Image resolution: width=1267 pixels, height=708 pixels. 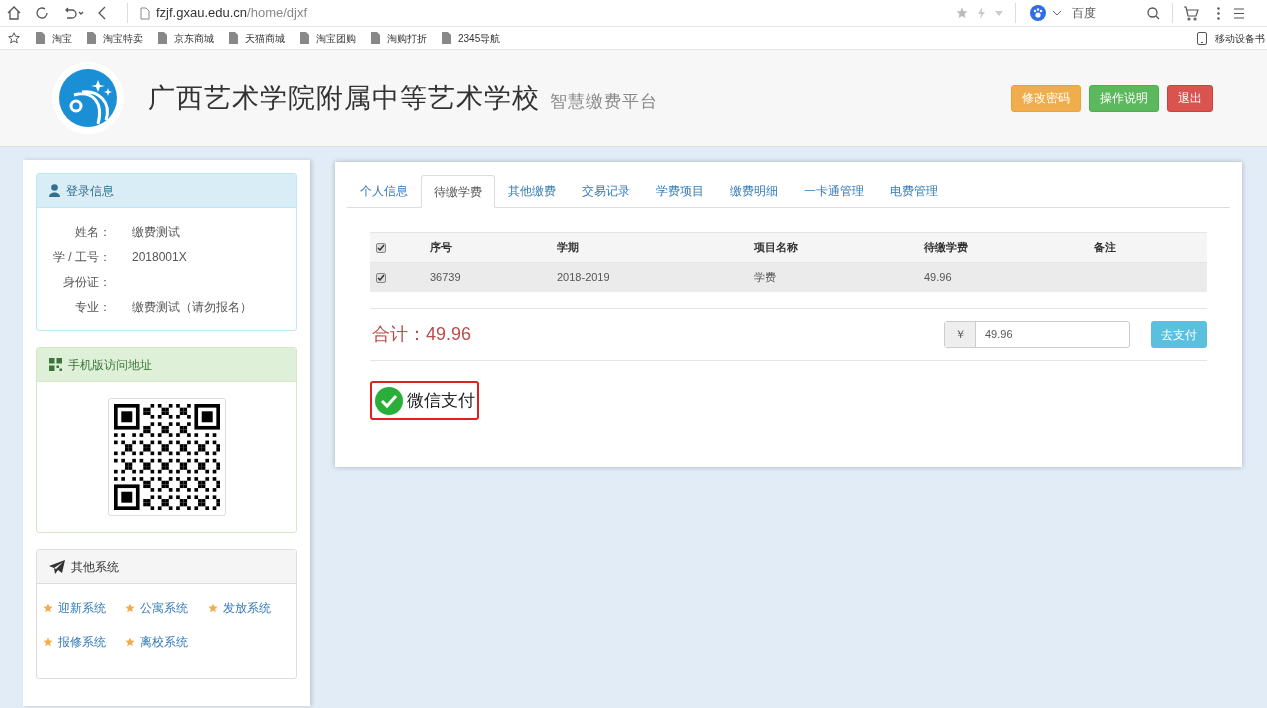 What do you see at coordinates (584, 278) in the screenshot?
I see `table-cell-text: 2018-2019` at bounding box center [584, 278].